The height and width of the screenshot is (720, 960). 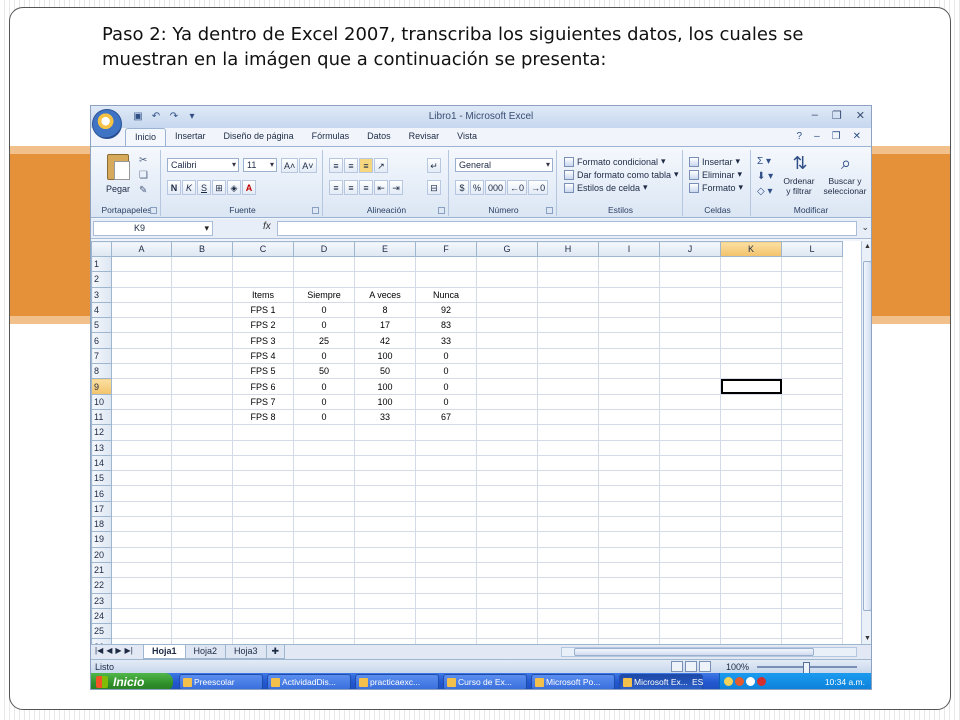 I want to click on cell-d6: 25, so click(x=324, y=340).